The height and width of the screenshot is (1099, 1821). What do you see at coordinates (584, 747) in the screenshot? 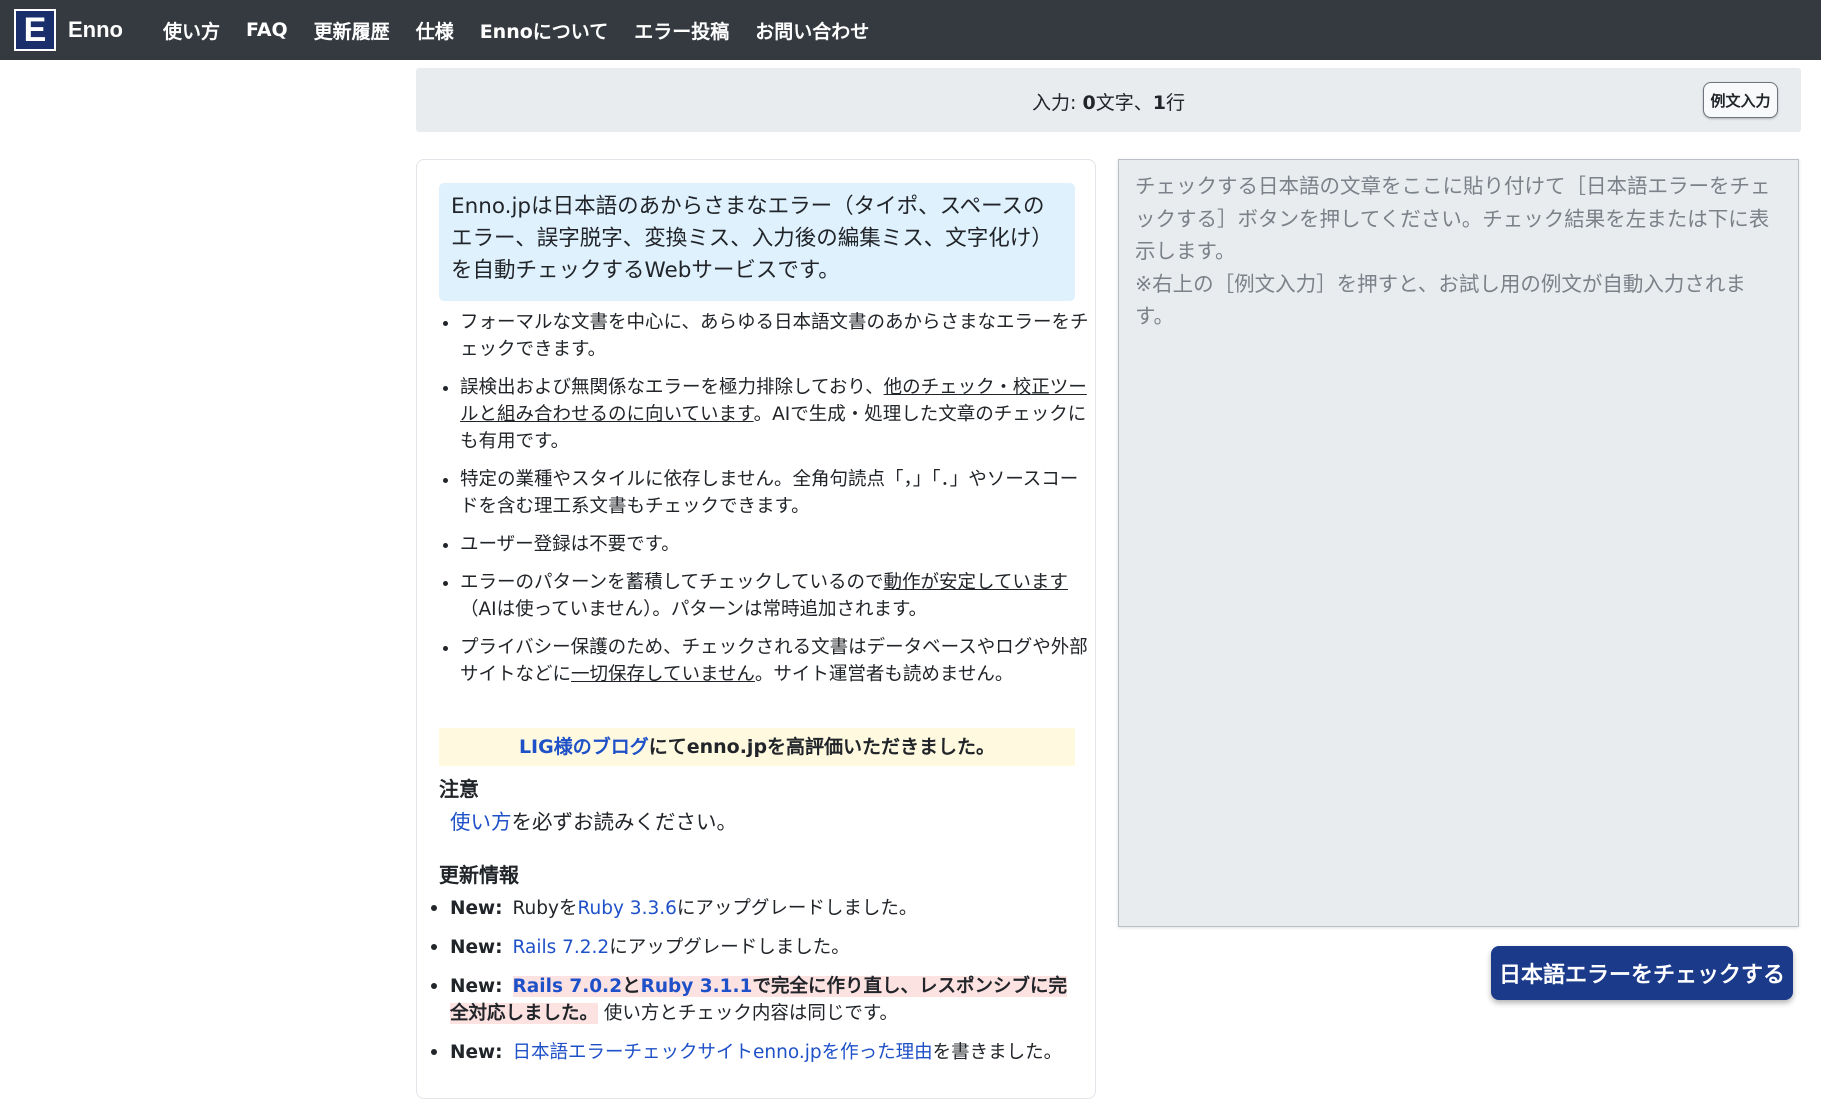
I see `lig-blog-link: LIG様のブログ` at bounding box center [584, 747].